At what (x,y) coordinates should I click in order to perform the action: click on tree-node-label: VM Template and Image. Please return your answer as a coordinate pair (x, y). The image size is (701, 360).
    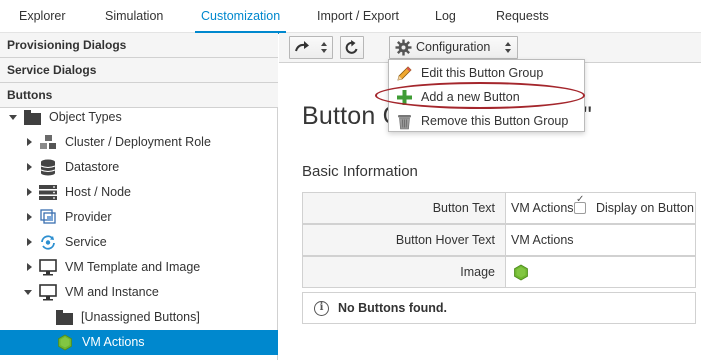
    Looking at the image, I should click on (133, 267).